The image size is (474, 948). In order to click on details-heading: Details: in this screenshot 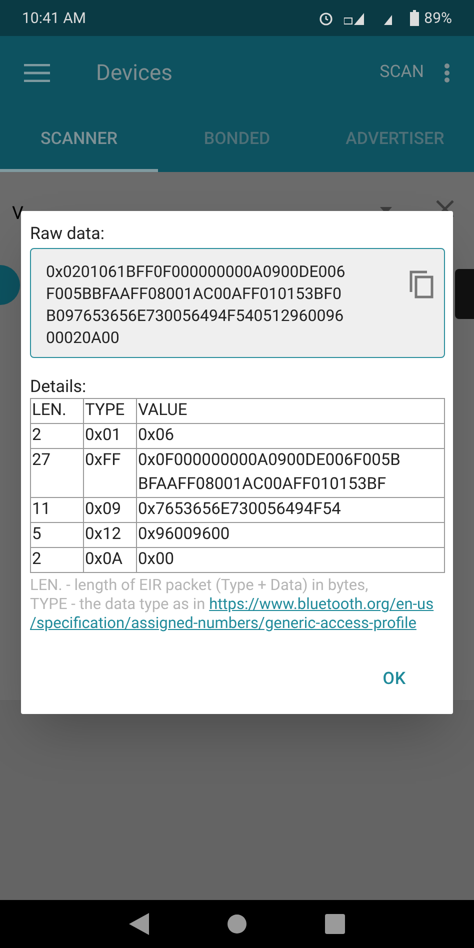, I will do `click(59, 387)`.